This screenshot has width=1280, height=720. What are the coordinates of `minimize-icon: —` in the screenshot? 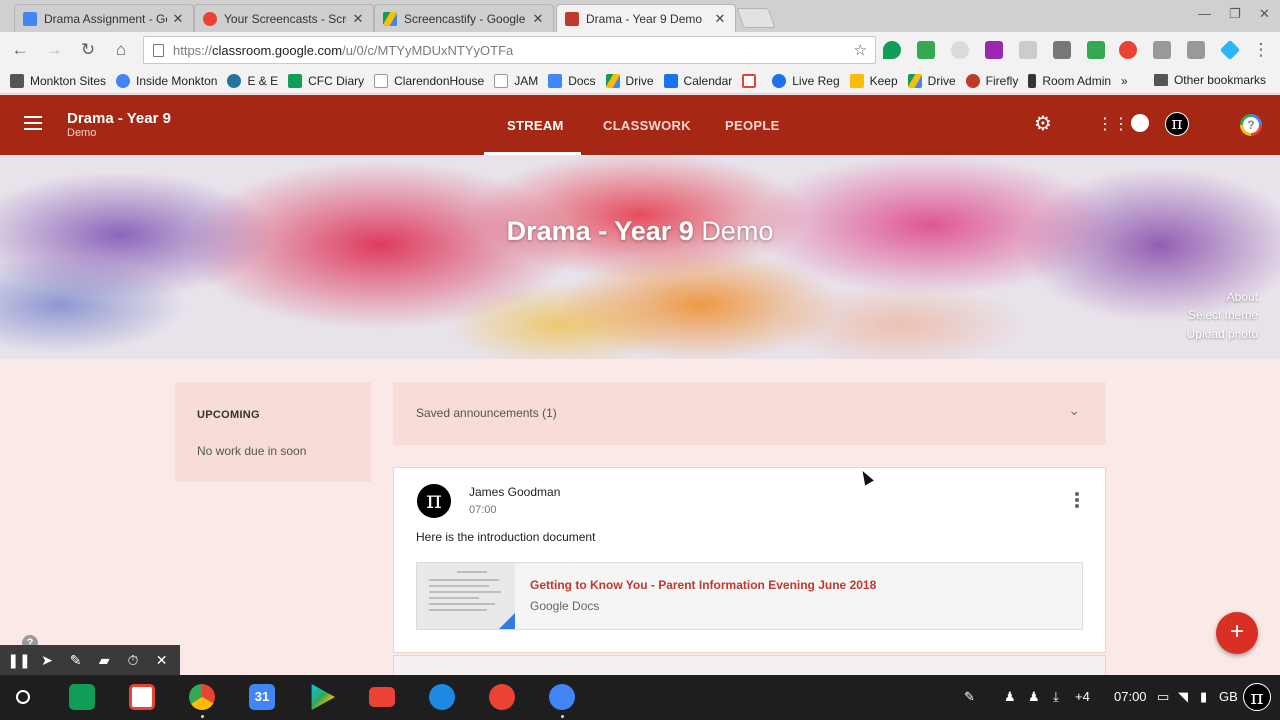 It's located at (1204, 13).